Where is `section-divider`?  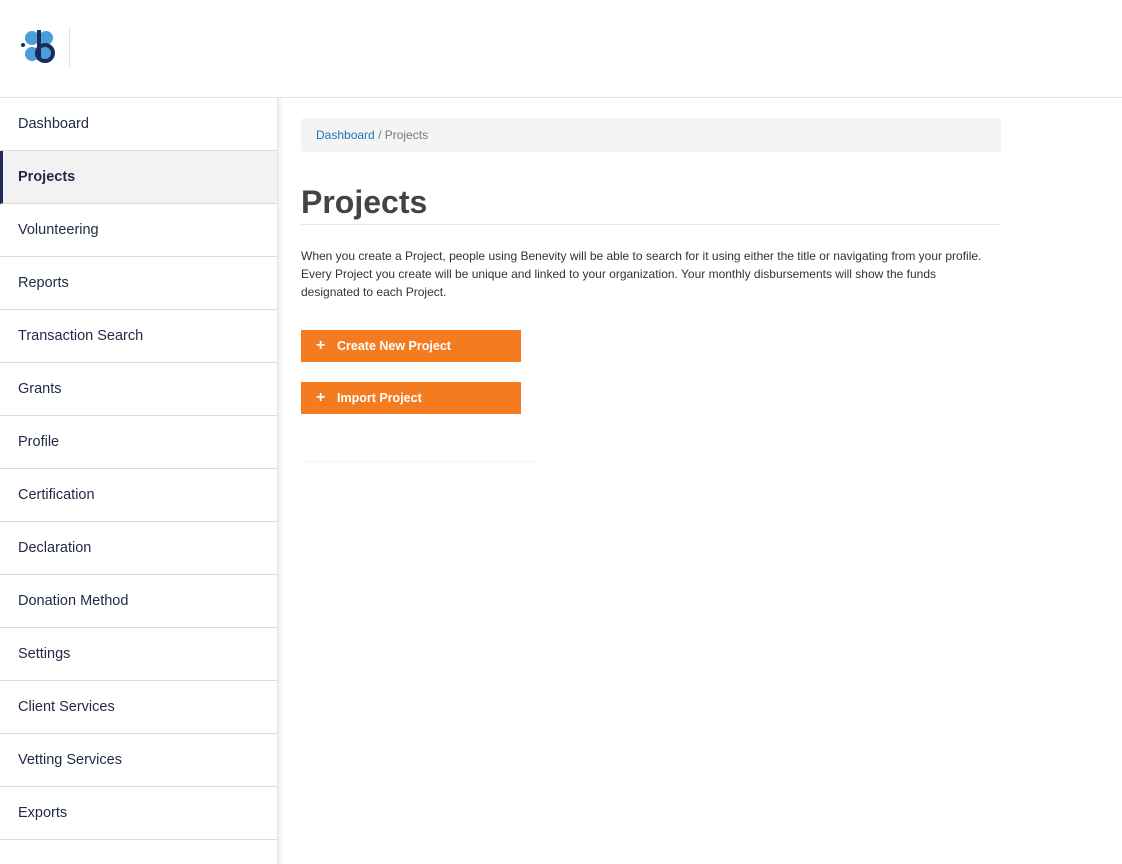 section-divider is located at coordinates (421, 461).